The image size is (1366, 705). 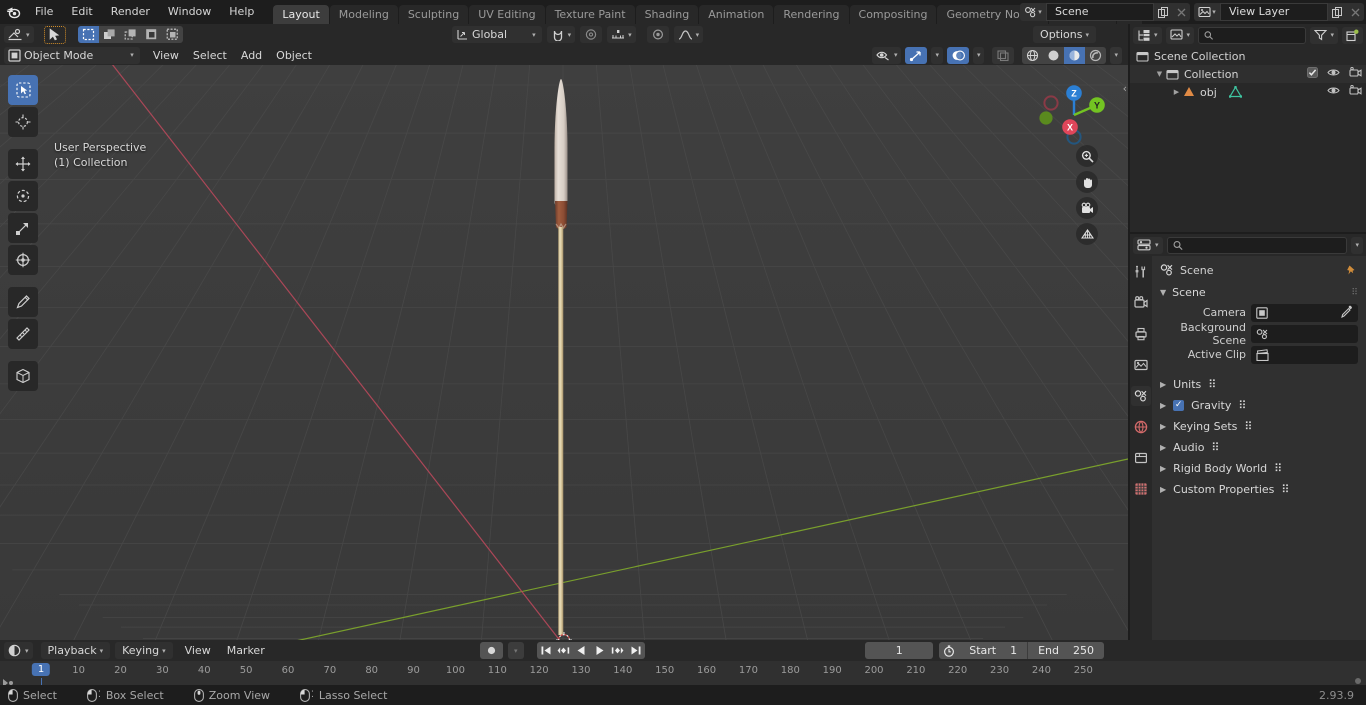 What do you see at coordinates (23, 376) in the screenshot?
I see `add-cube-tool` at bounding box center [23, 376].